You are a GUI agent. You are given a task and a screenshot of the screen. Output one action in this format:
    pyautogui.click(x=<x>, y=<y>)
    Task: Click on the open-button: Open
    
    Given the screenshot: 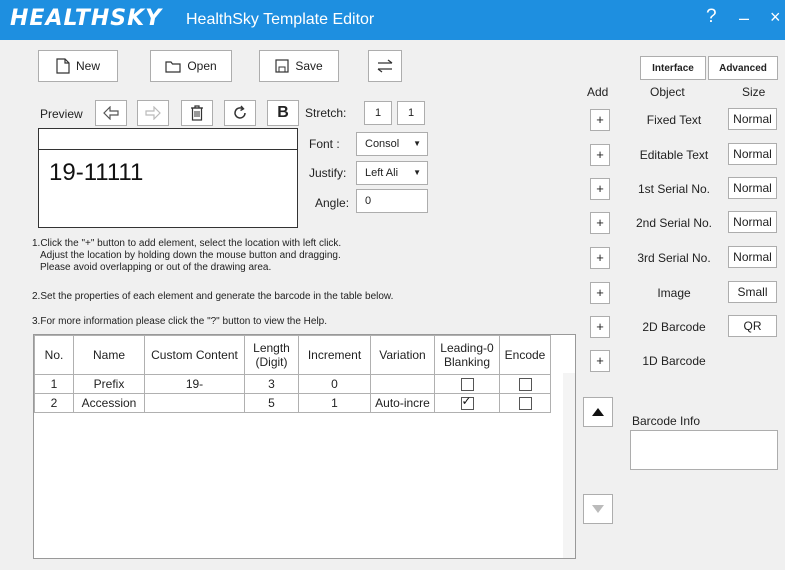 What is the action you would take?
    pyautogui.click(x=191, y=66)
    